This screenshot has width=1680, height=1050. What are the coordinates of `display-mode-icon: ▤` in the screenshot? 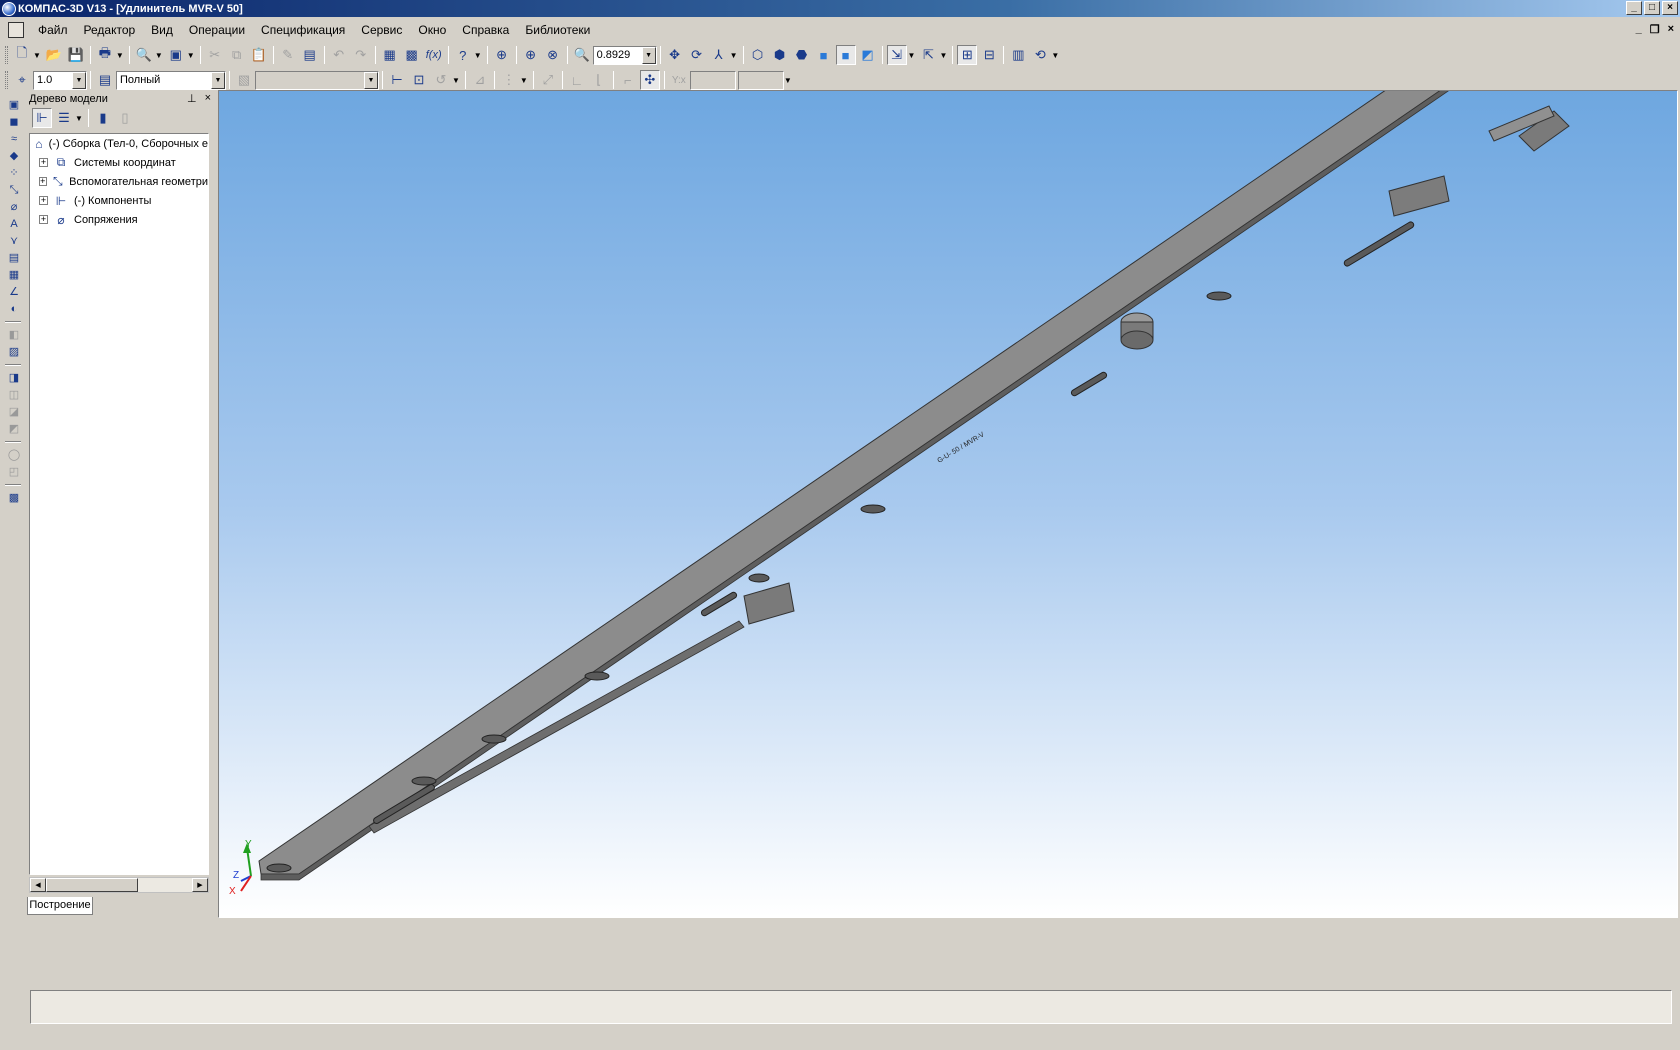 It's located at (105, 80).